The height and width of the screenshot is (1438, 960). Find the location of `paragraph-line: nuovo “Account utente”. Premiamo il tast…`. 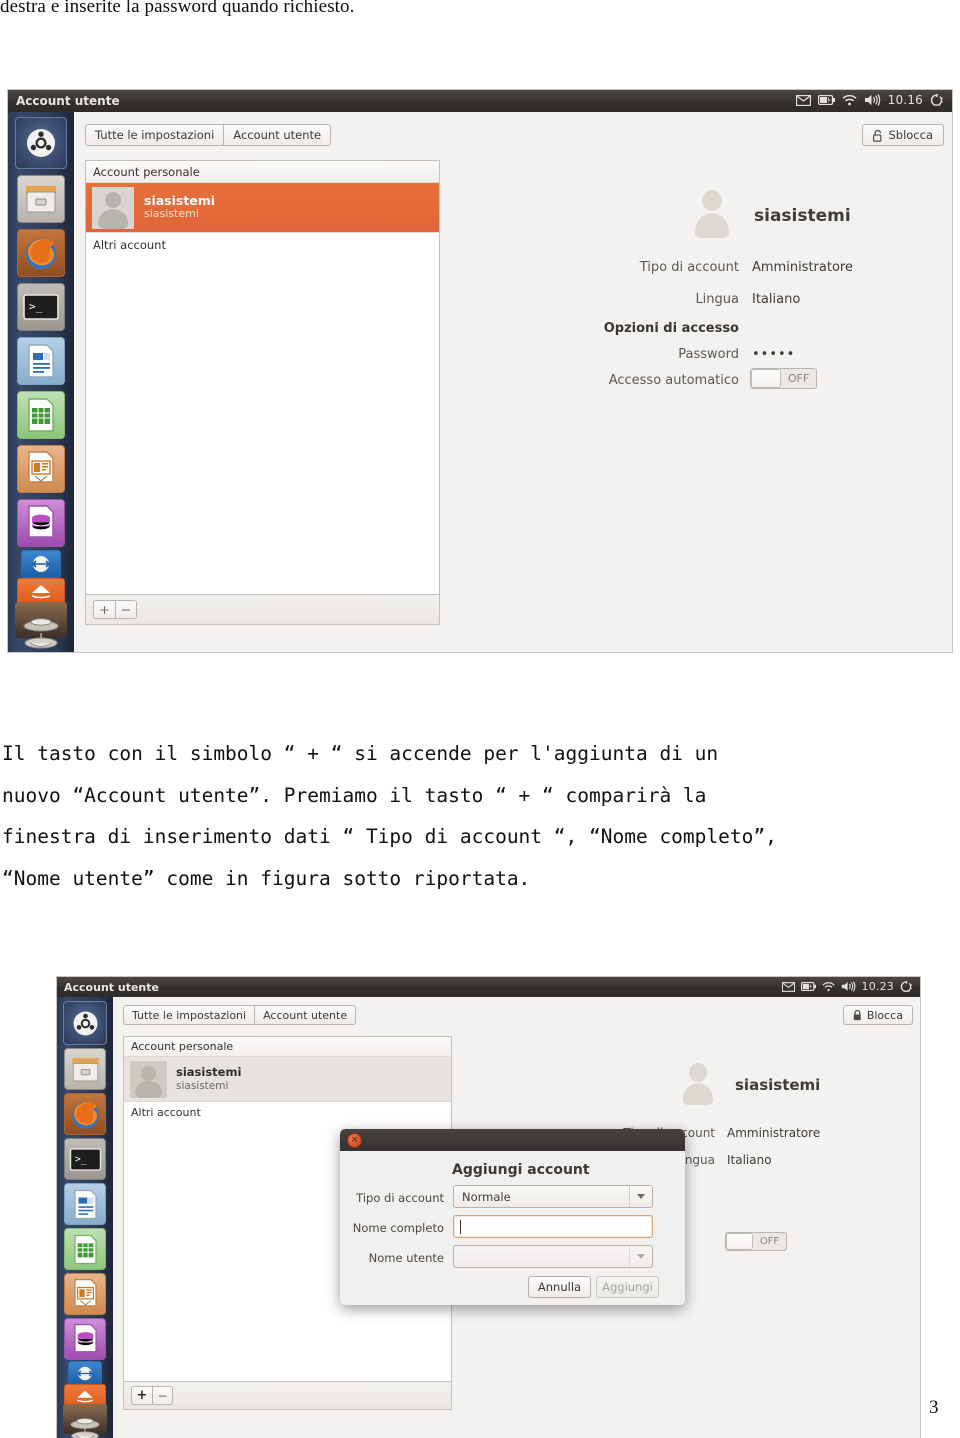

paragraph-line: nuovo “Account utente”. Premiamo il tast… is located at coordinates (354, 795).